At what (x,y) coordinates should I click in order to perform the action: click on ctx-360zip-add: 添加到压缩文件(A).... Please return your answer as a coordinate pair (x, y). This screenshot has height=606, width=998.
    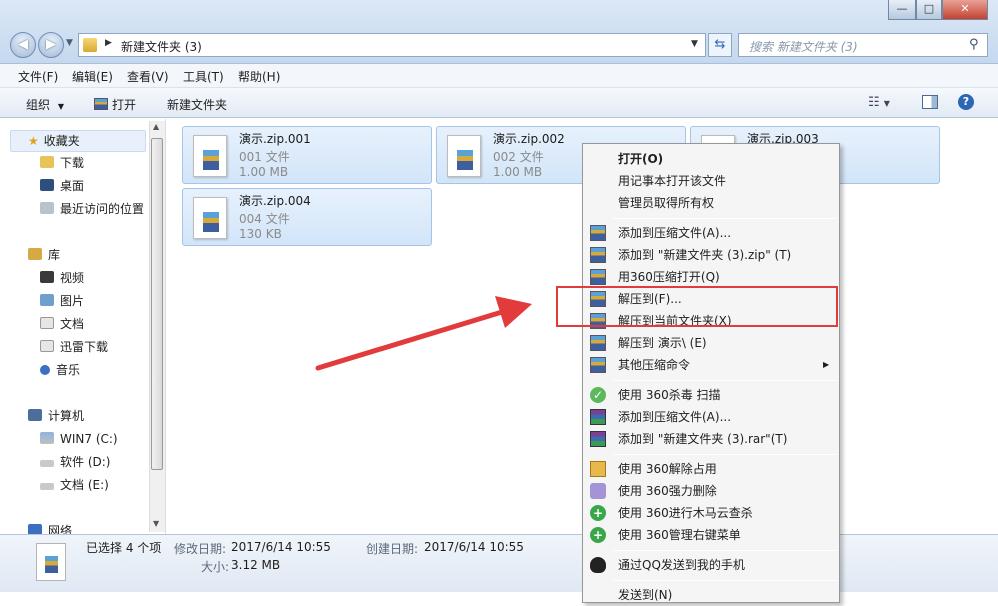
    Looking at the image, I should click on (711, 233).